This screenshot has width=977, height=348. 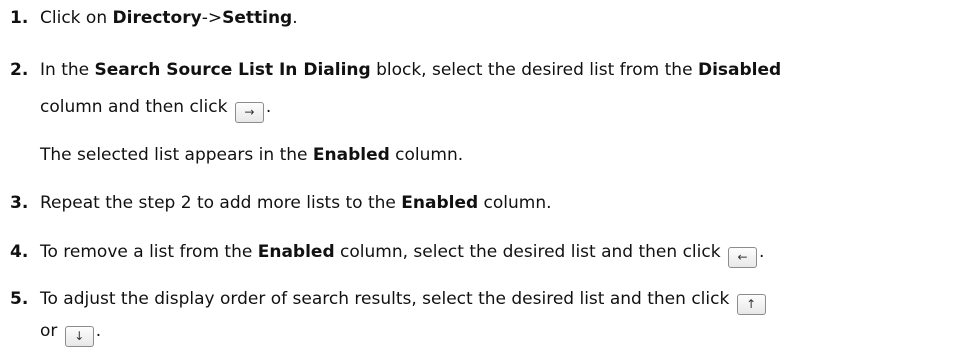 I want to click on step-number: 1., so click(x=19, y=18).